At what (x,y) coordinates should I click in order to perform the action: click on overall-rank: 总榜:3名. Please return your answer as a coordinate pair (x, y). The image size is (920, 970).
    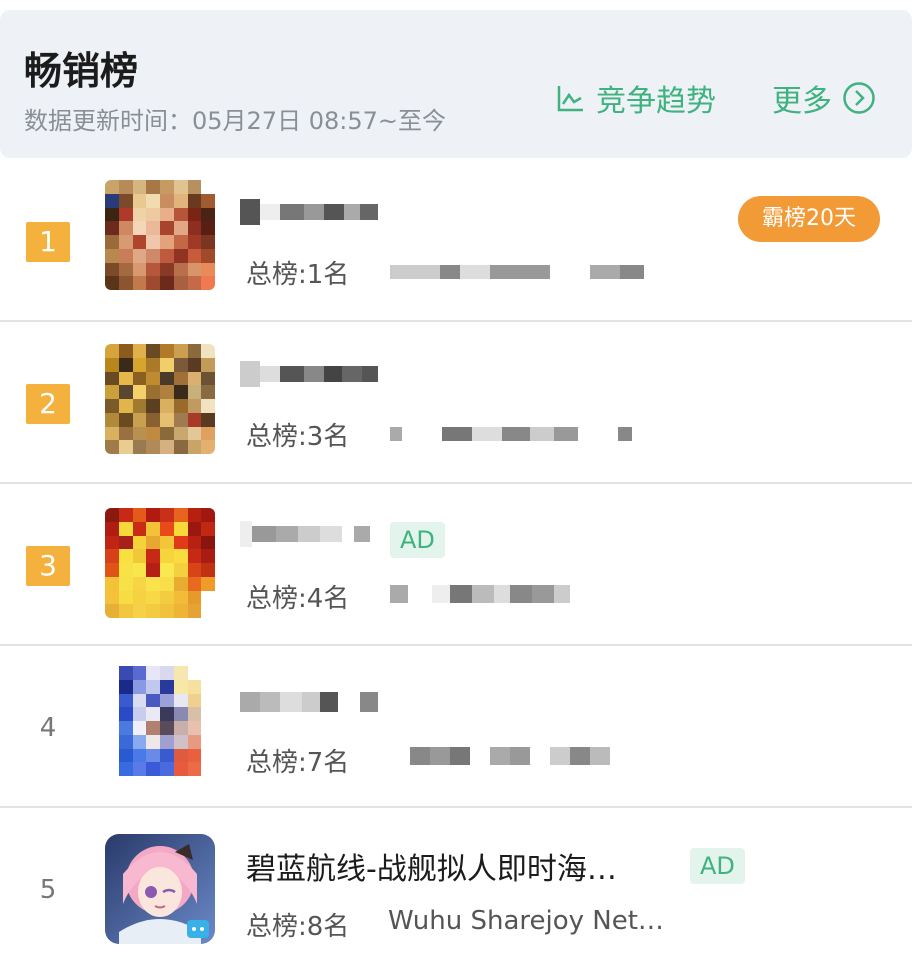
    Looking at the image, I should click on (298, 437).